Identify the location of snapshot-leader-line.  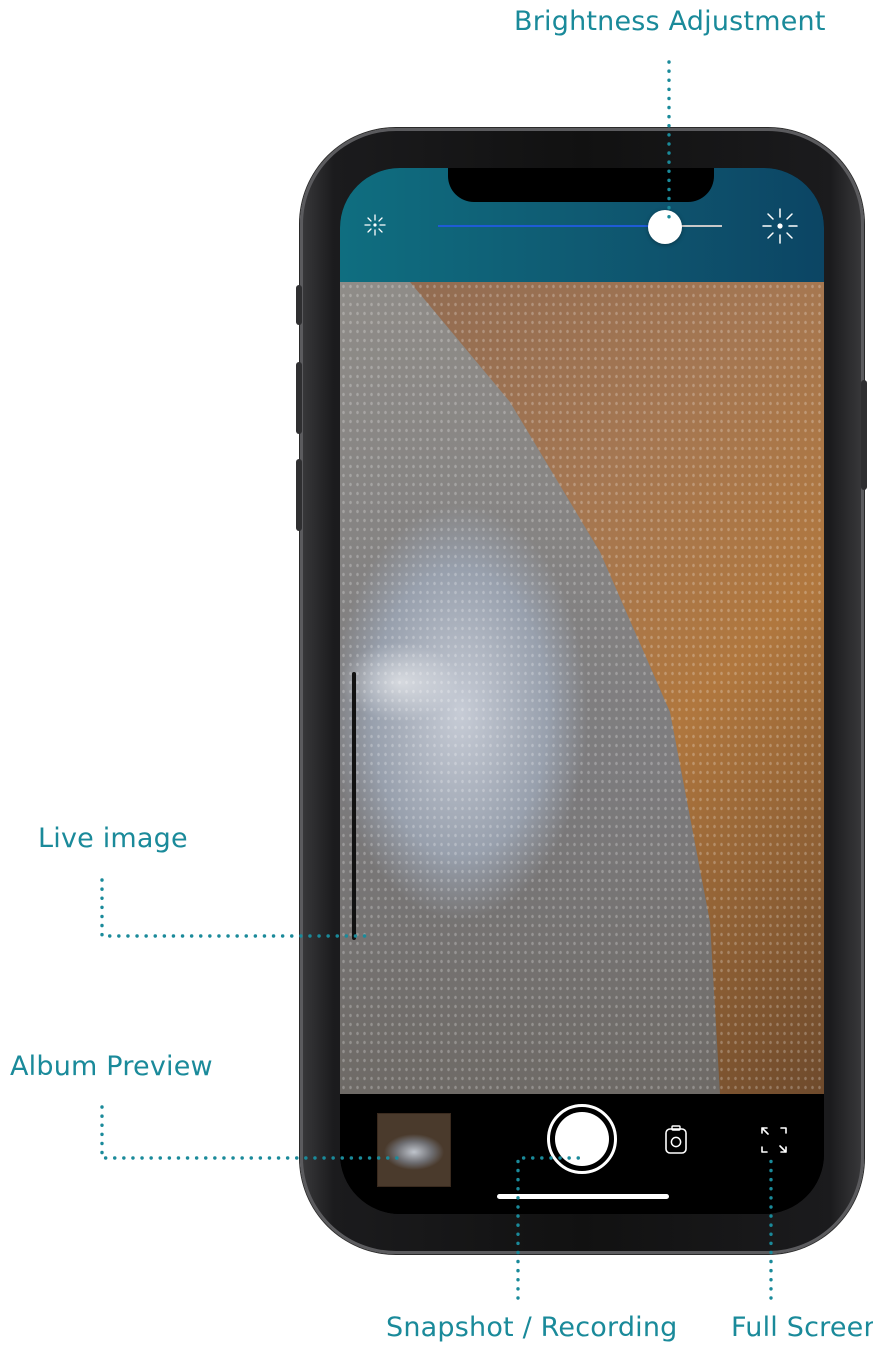
(549, 1228).